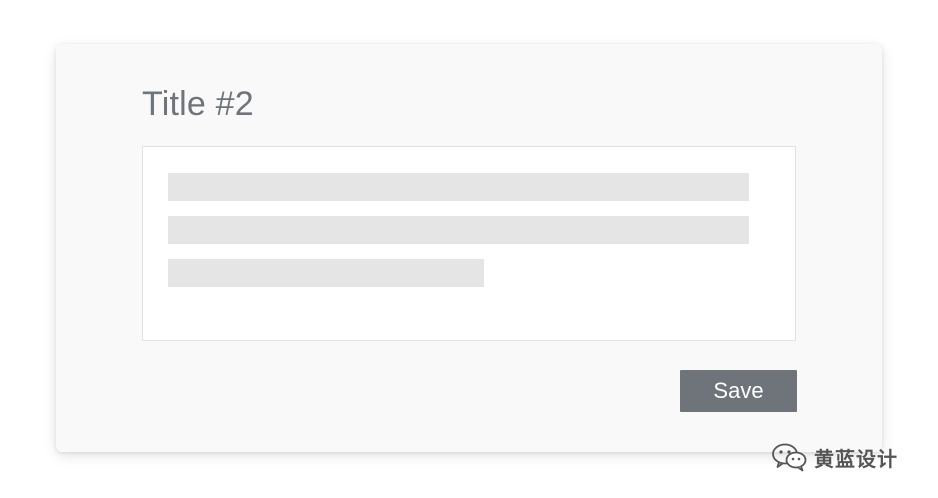  What do you see at coordinates (738, 391) in the screenshot?
I see `save-button: Save` at bounding box center [738, 391].